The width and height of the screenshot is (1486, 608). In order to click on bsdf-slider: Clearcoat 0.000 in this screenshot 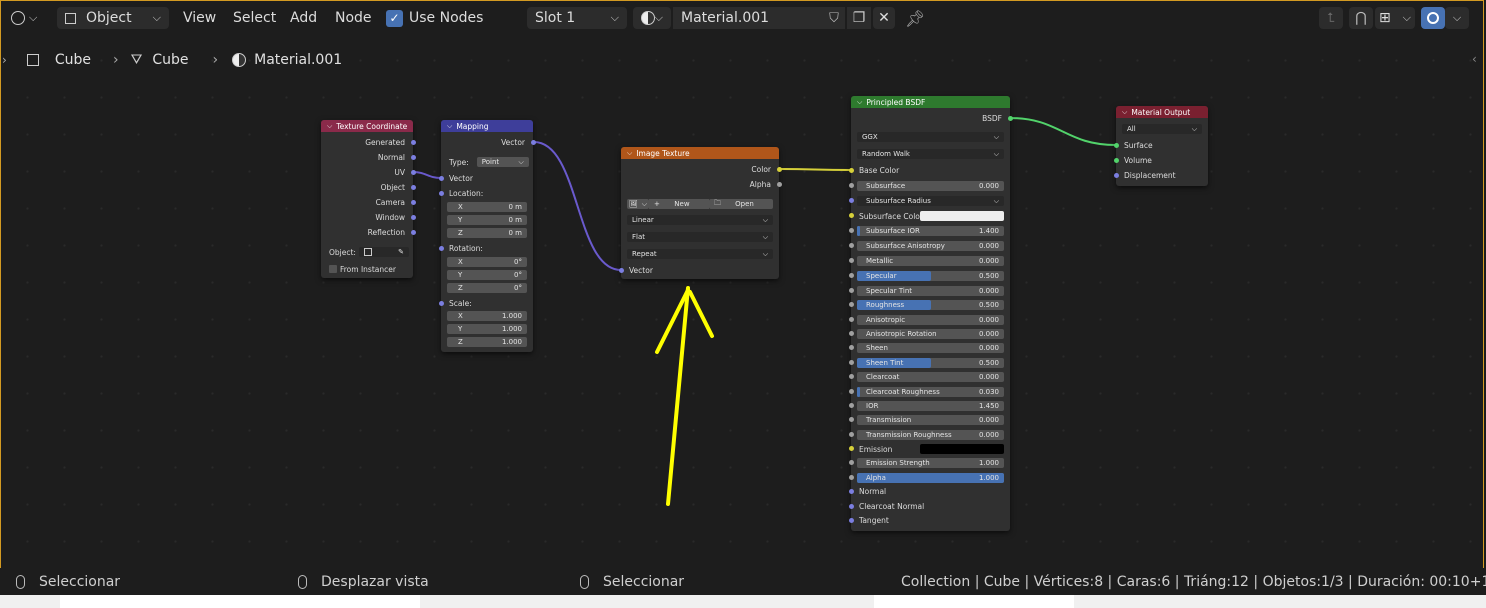, I will do `click(930, 377)`.